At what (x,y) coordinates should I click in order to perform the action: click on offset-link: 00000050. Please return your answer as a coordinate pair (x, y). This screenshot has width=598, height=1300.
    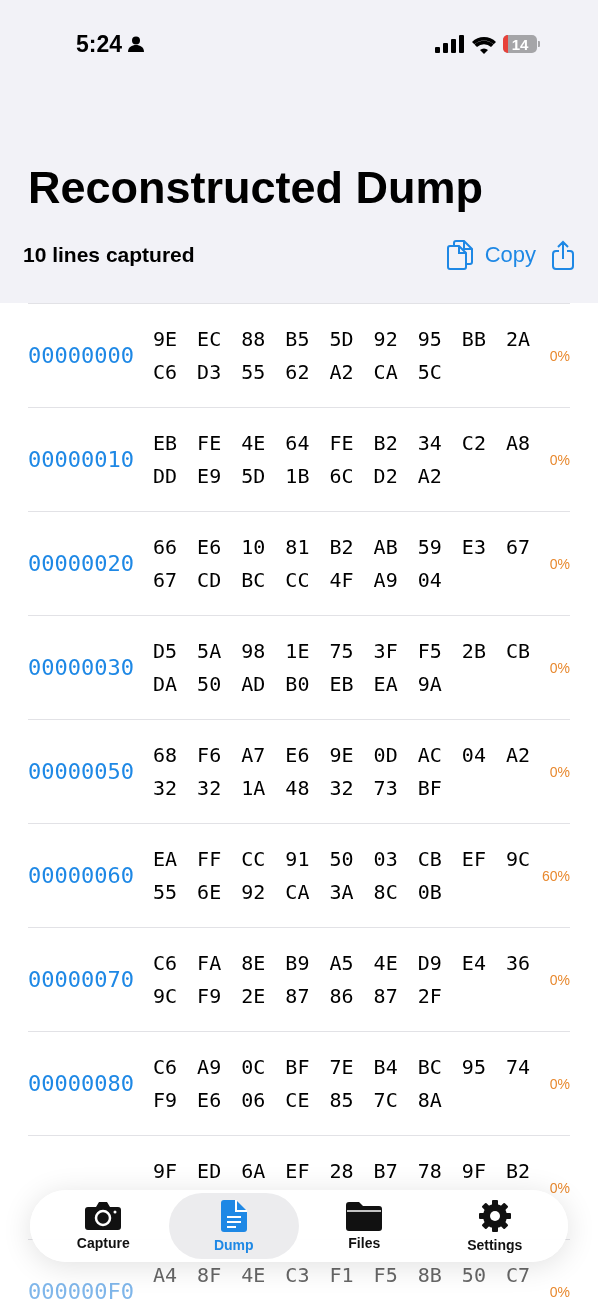
    Looking at the image, I should click on (90, 771).